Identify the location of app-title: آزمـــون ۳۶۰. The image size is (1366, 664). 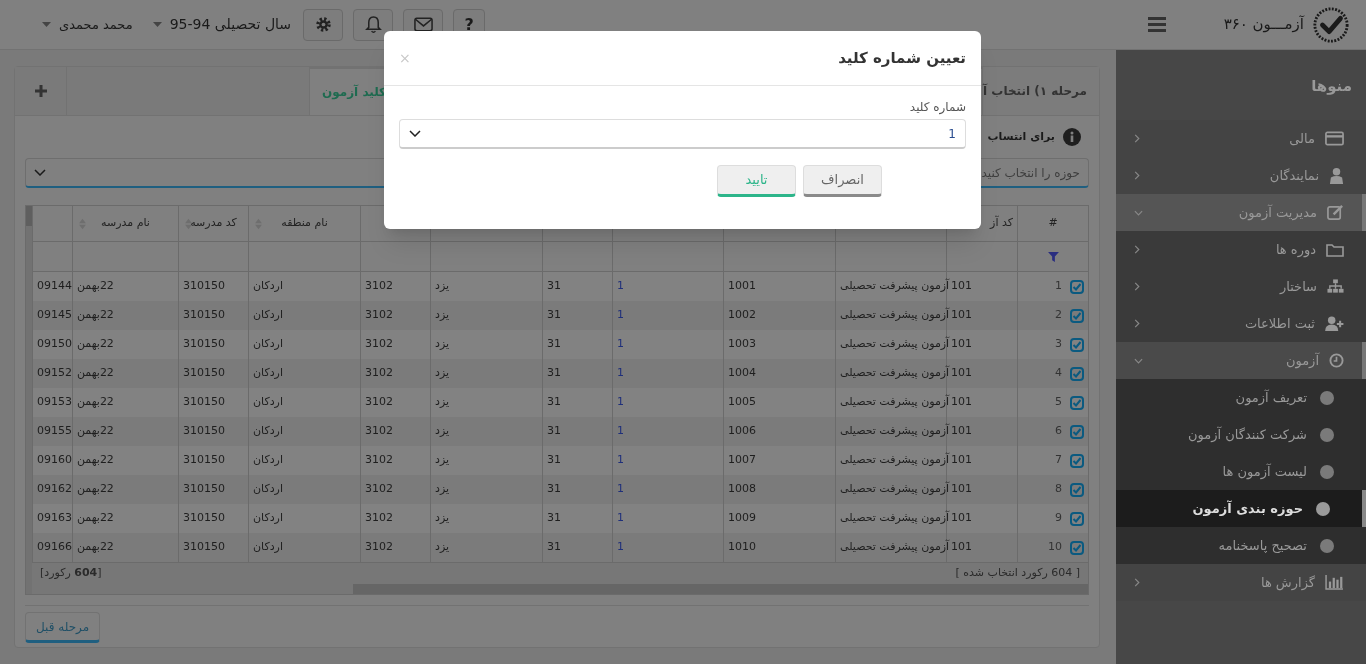
(1263, 25).